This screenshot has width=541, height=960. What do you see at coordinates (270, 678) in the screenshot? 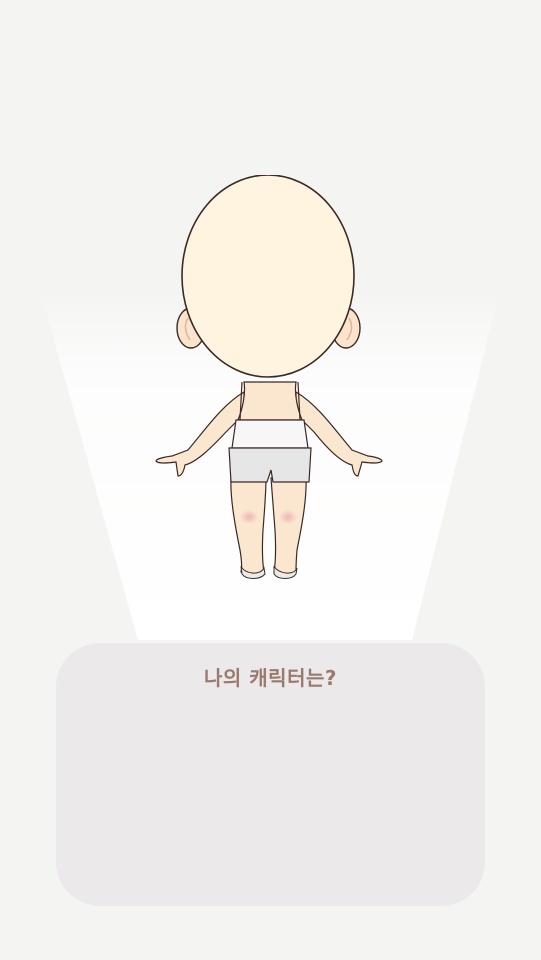
I see `panel-title: 나의 캐릭터는?` at bounding box center [270, 678].